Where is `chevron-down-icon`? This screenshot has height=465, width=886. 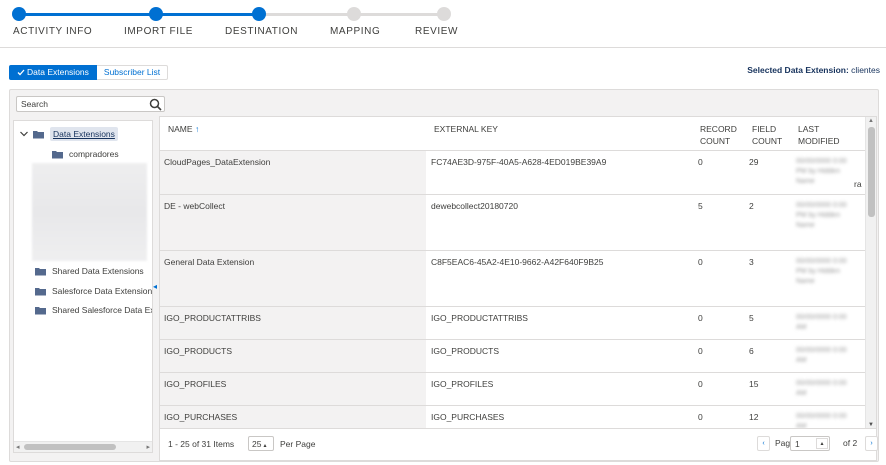 chevron-down-icon is located at coordinates (24, 134).